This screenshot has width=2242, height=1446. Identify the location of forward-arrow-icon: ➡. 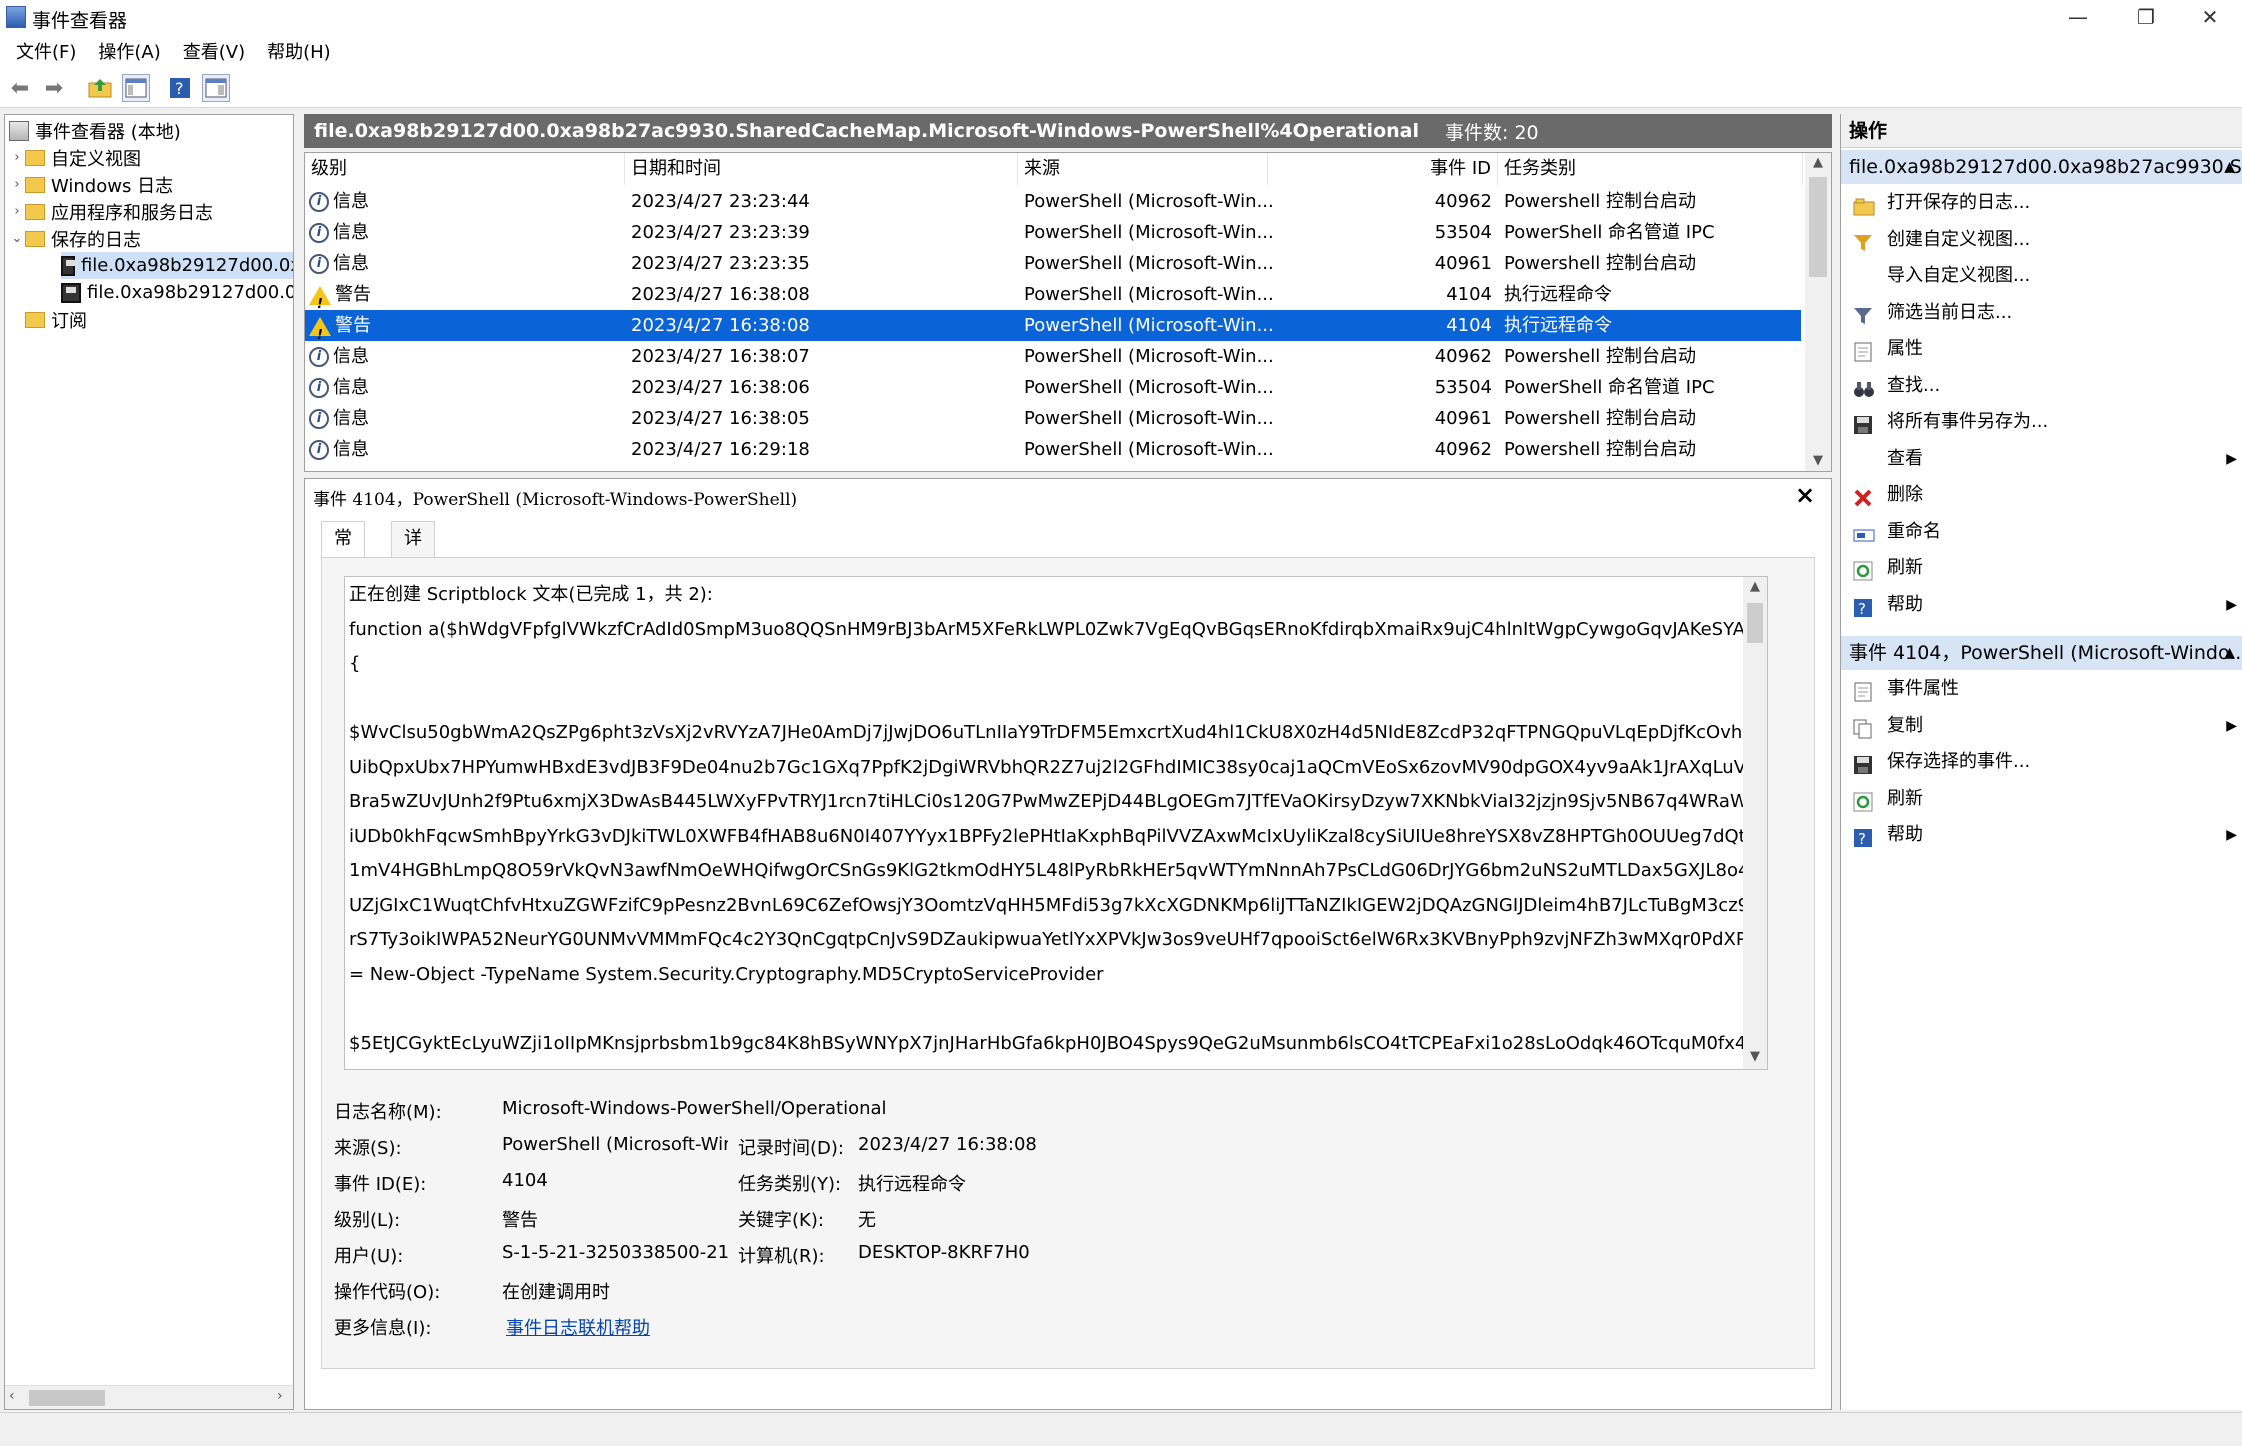
(54, 88).